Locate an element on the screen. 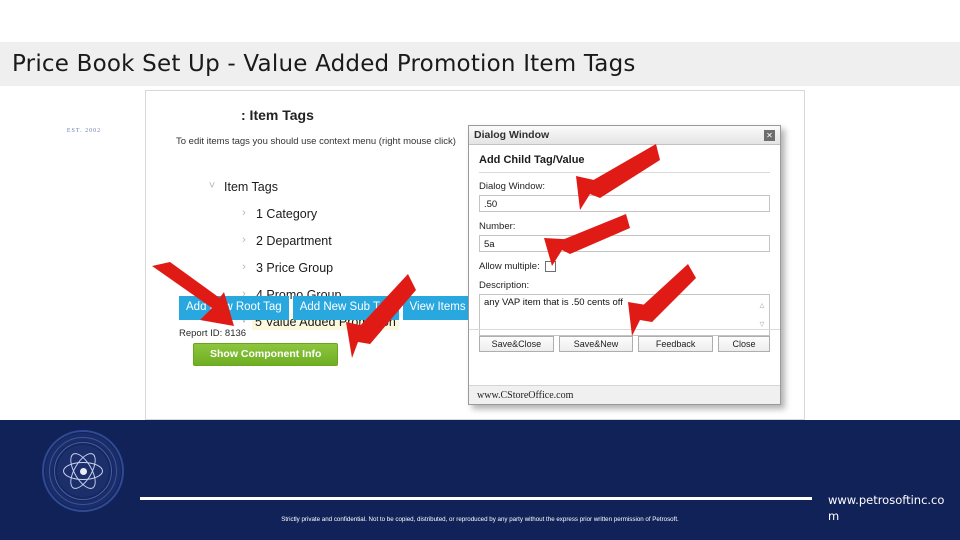 This screenshot has height=540, width=960. dialog-button-row: Save&Close Save&New Feedback Close is located at coordinates (624, 340).